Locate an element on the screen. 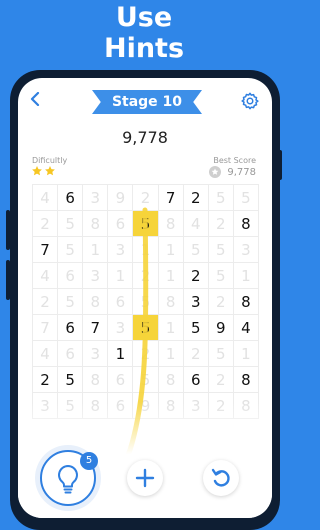 This screenshot has height=530, width=320. current-score: 9,778 is located at coordinates (145, 137).